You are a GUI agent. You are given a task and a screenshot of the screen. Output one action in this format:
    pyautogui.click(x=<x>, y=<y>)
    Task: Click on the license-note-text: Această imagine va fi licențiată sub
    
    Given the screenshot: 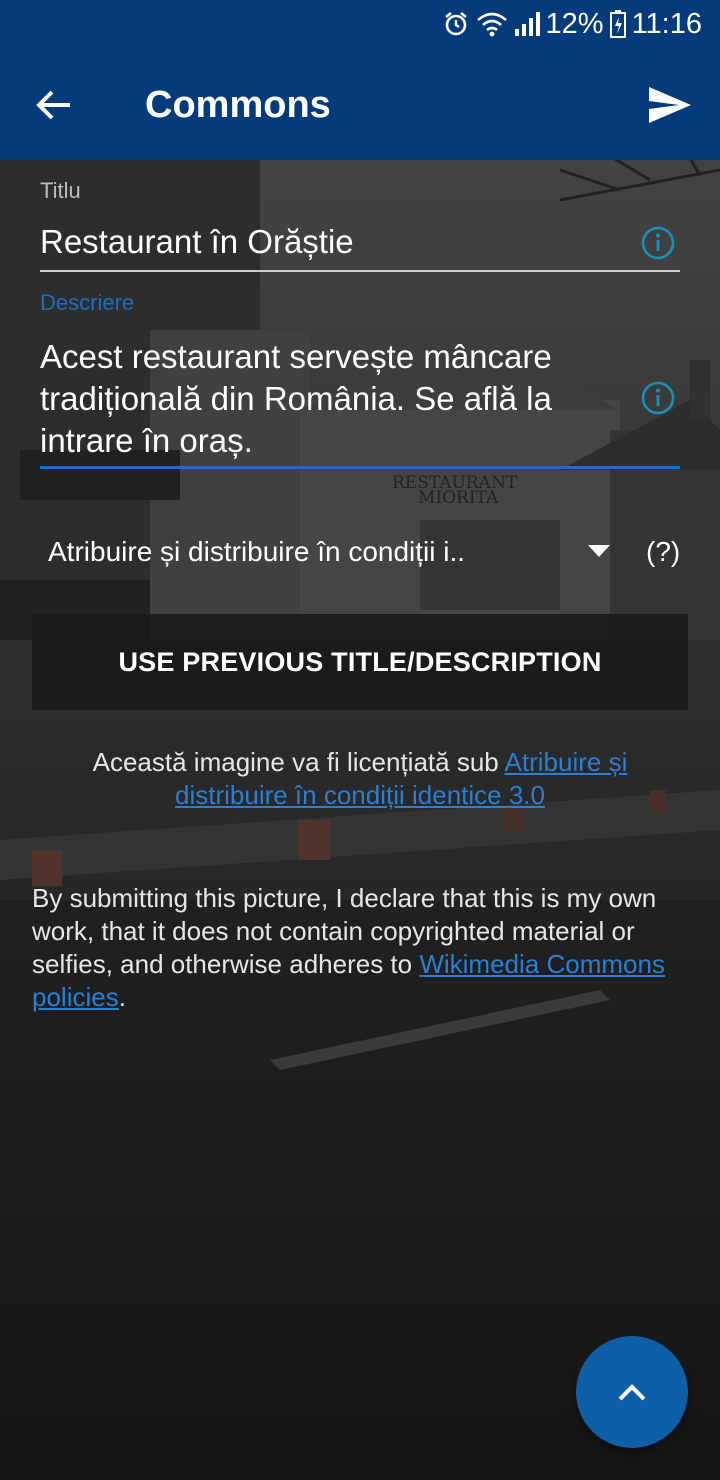 What is the action you would take?
    pyautogui.click(x=298, y=762)
    